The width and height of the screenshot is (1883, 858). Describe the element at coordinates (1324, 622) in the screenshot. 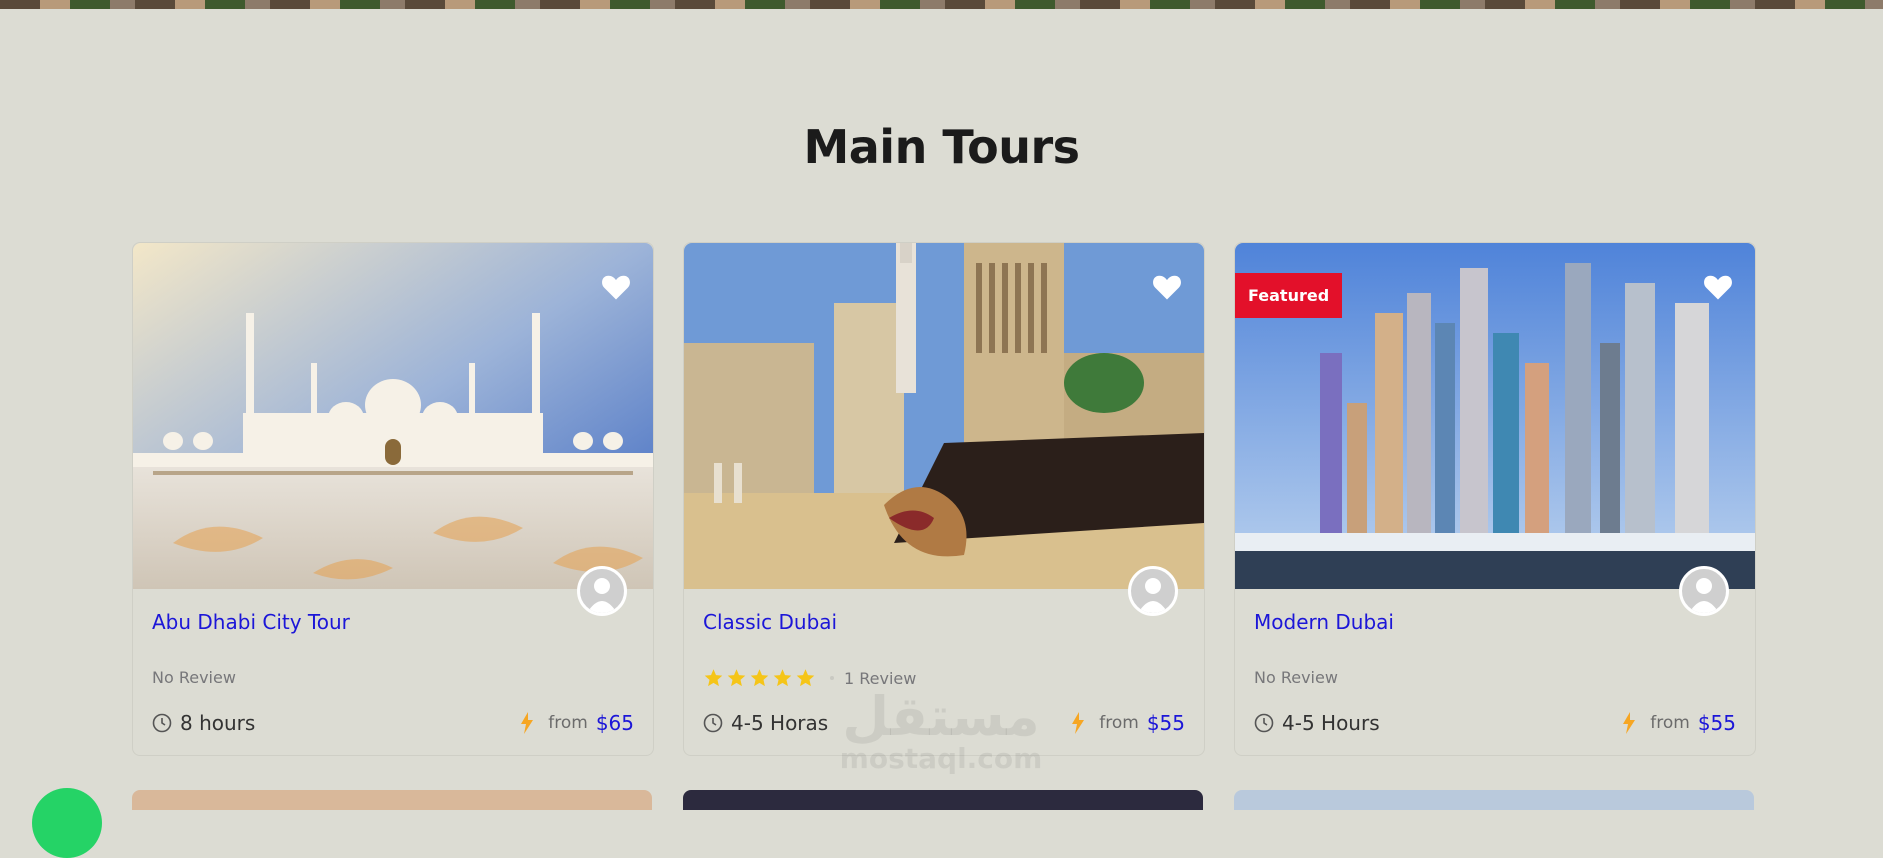

I see `tour-title-link: Modern Dubai` at that location.